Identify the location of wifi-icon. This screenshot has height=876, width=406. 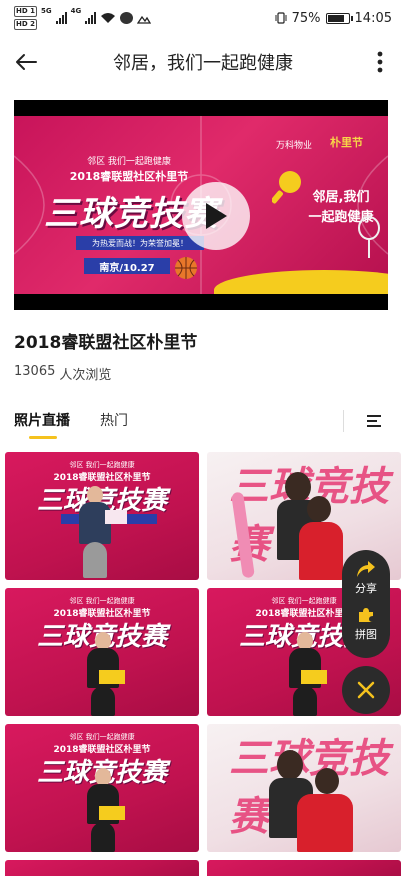
(108, 18).